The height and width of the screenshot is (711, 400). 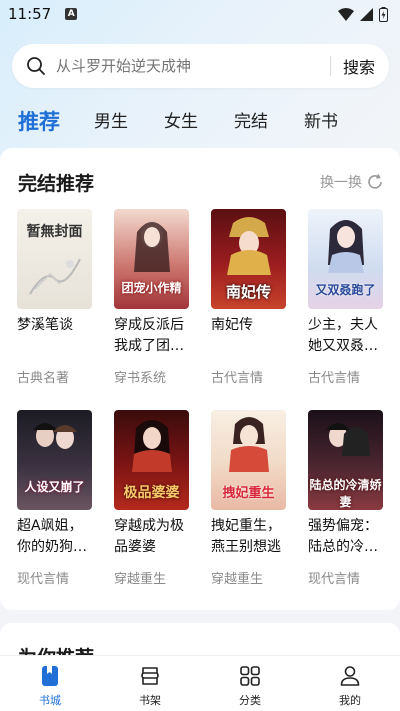 I want to click on nav-label: 书城, so click(x=50, y=700).